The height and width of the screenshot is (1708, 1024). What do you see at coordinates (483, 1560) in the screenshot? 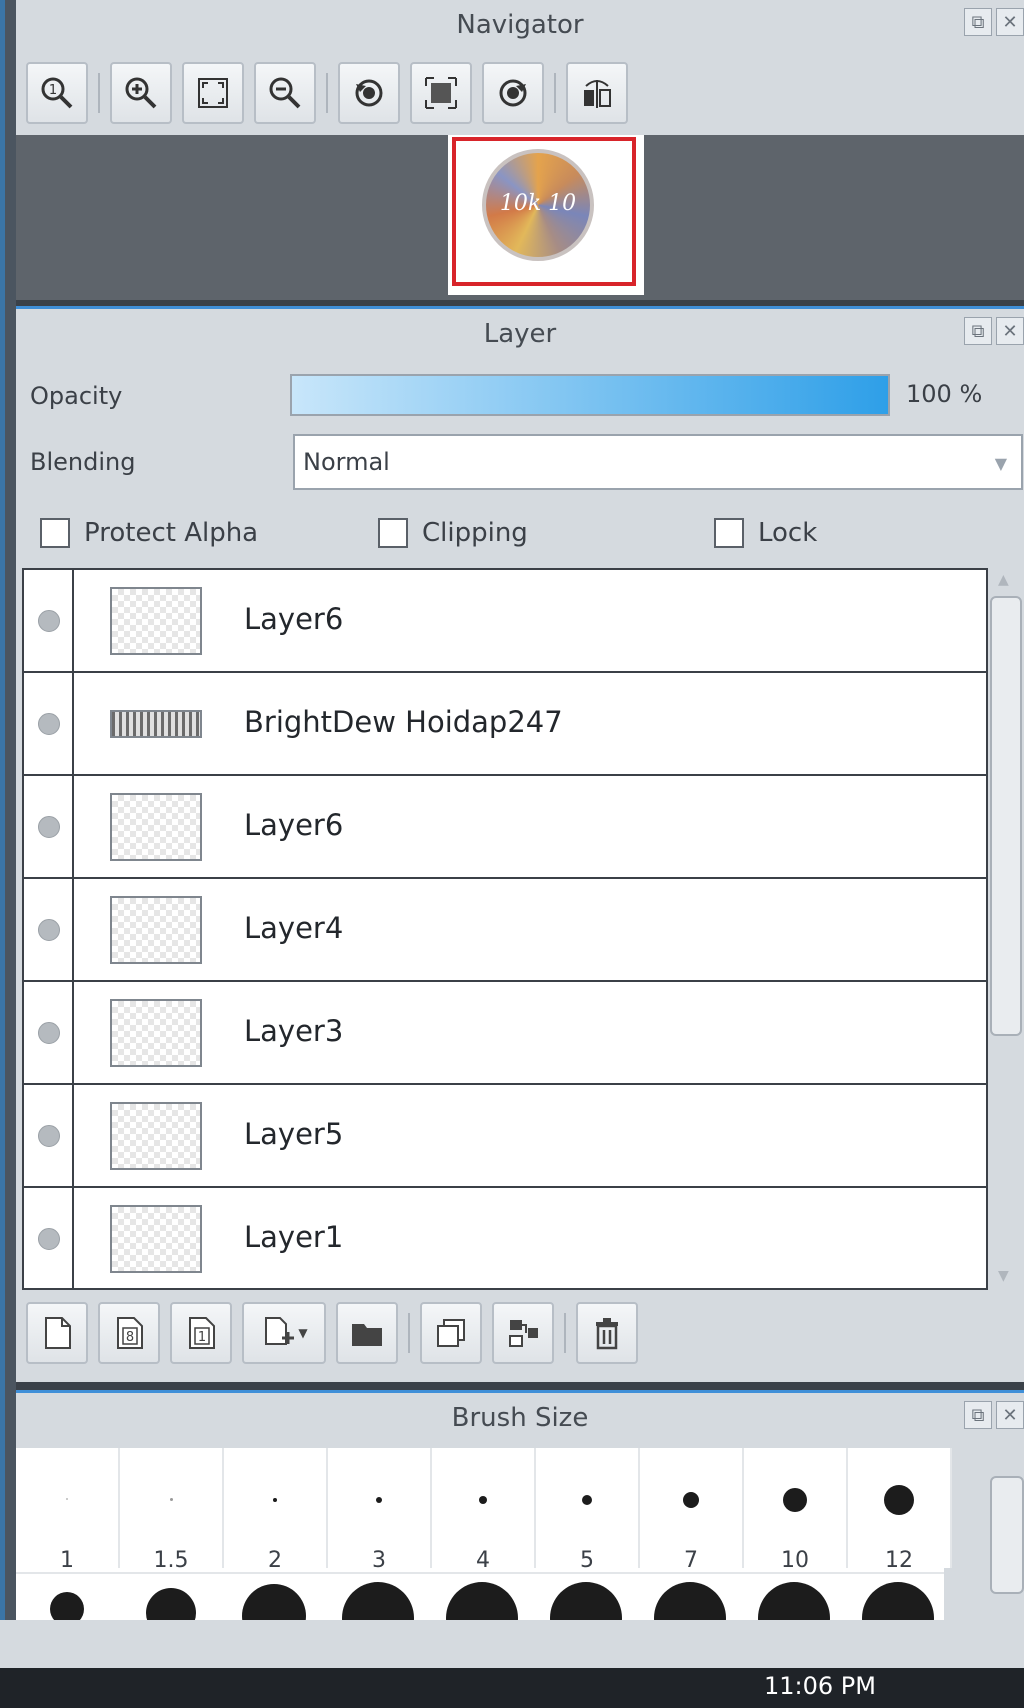
I see `brush-size-label: 4` at bounding box center [483, 1560].